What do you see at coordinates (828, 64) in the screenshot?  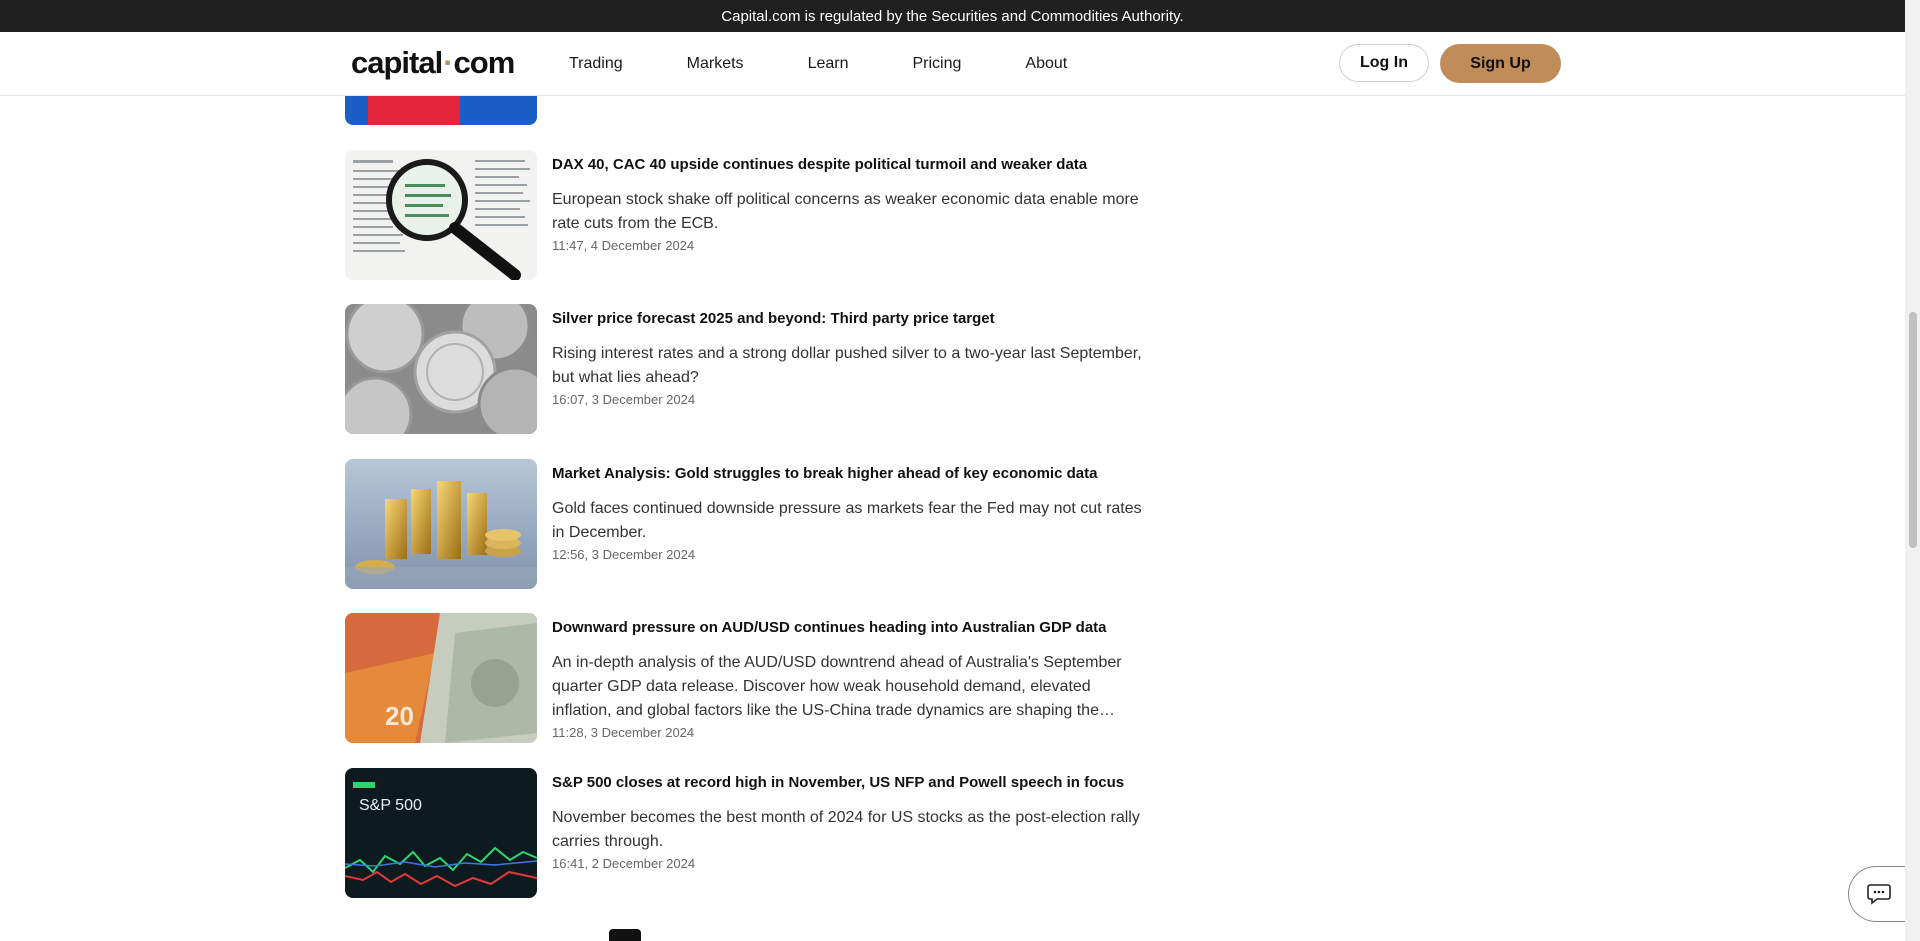 I see `nav-learn: Learn` at bounding box center [828, 64].